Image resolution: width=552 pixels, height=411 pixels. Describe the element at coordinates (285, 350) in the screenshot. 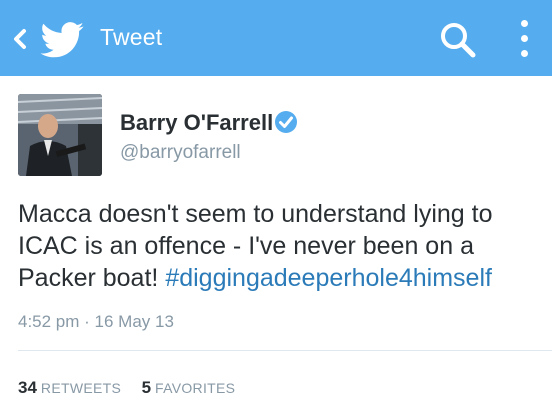

I see `divider` at that location.